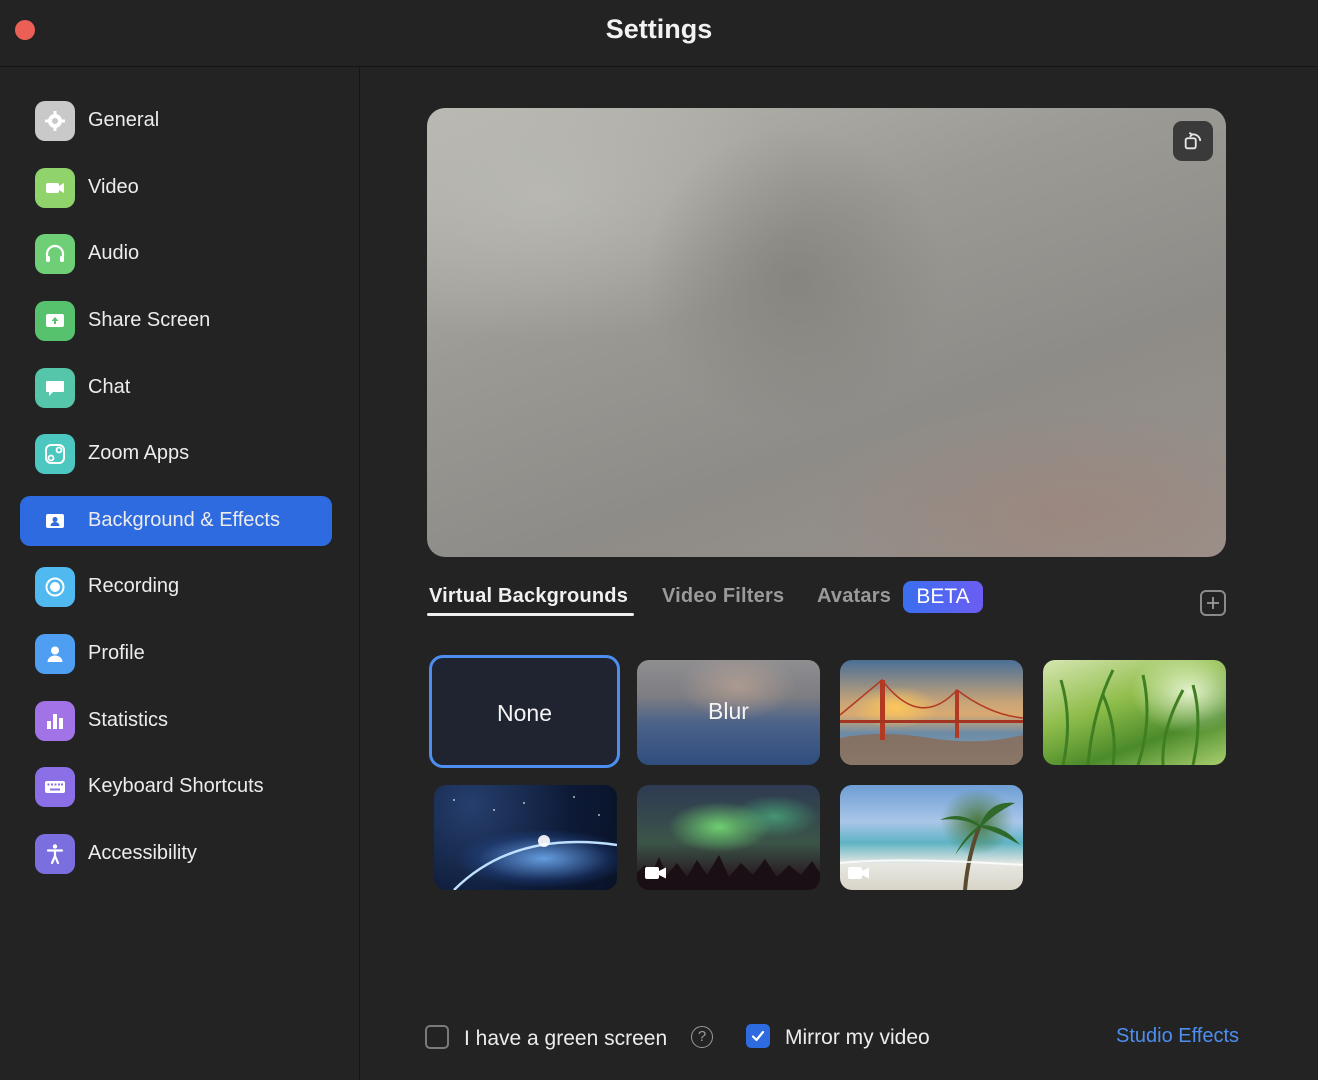 Image resolution: width=1318 pixels, height=1080 pixels. I want to click on sidebar-item-label: Share Screen, so click(149, 320).